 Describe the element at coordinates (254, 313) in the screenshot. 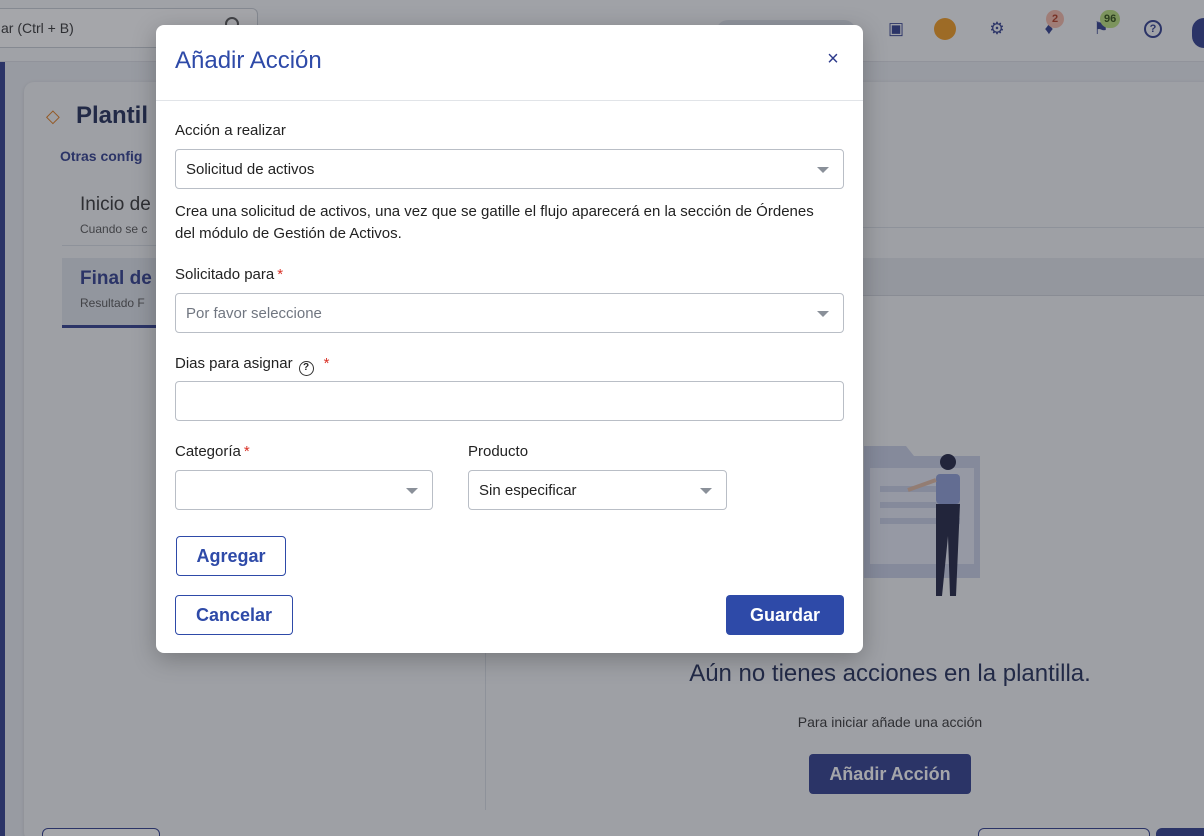

I see `requested-for-placeholder: Por favor seleccione` at that location.